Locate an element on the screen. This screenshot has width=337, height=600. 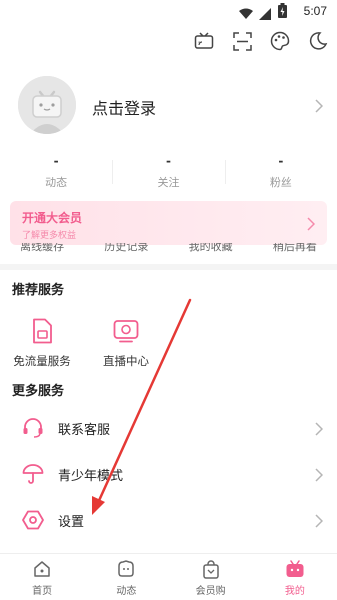
tab-label: 首页 is located at coordinates (42, 591).